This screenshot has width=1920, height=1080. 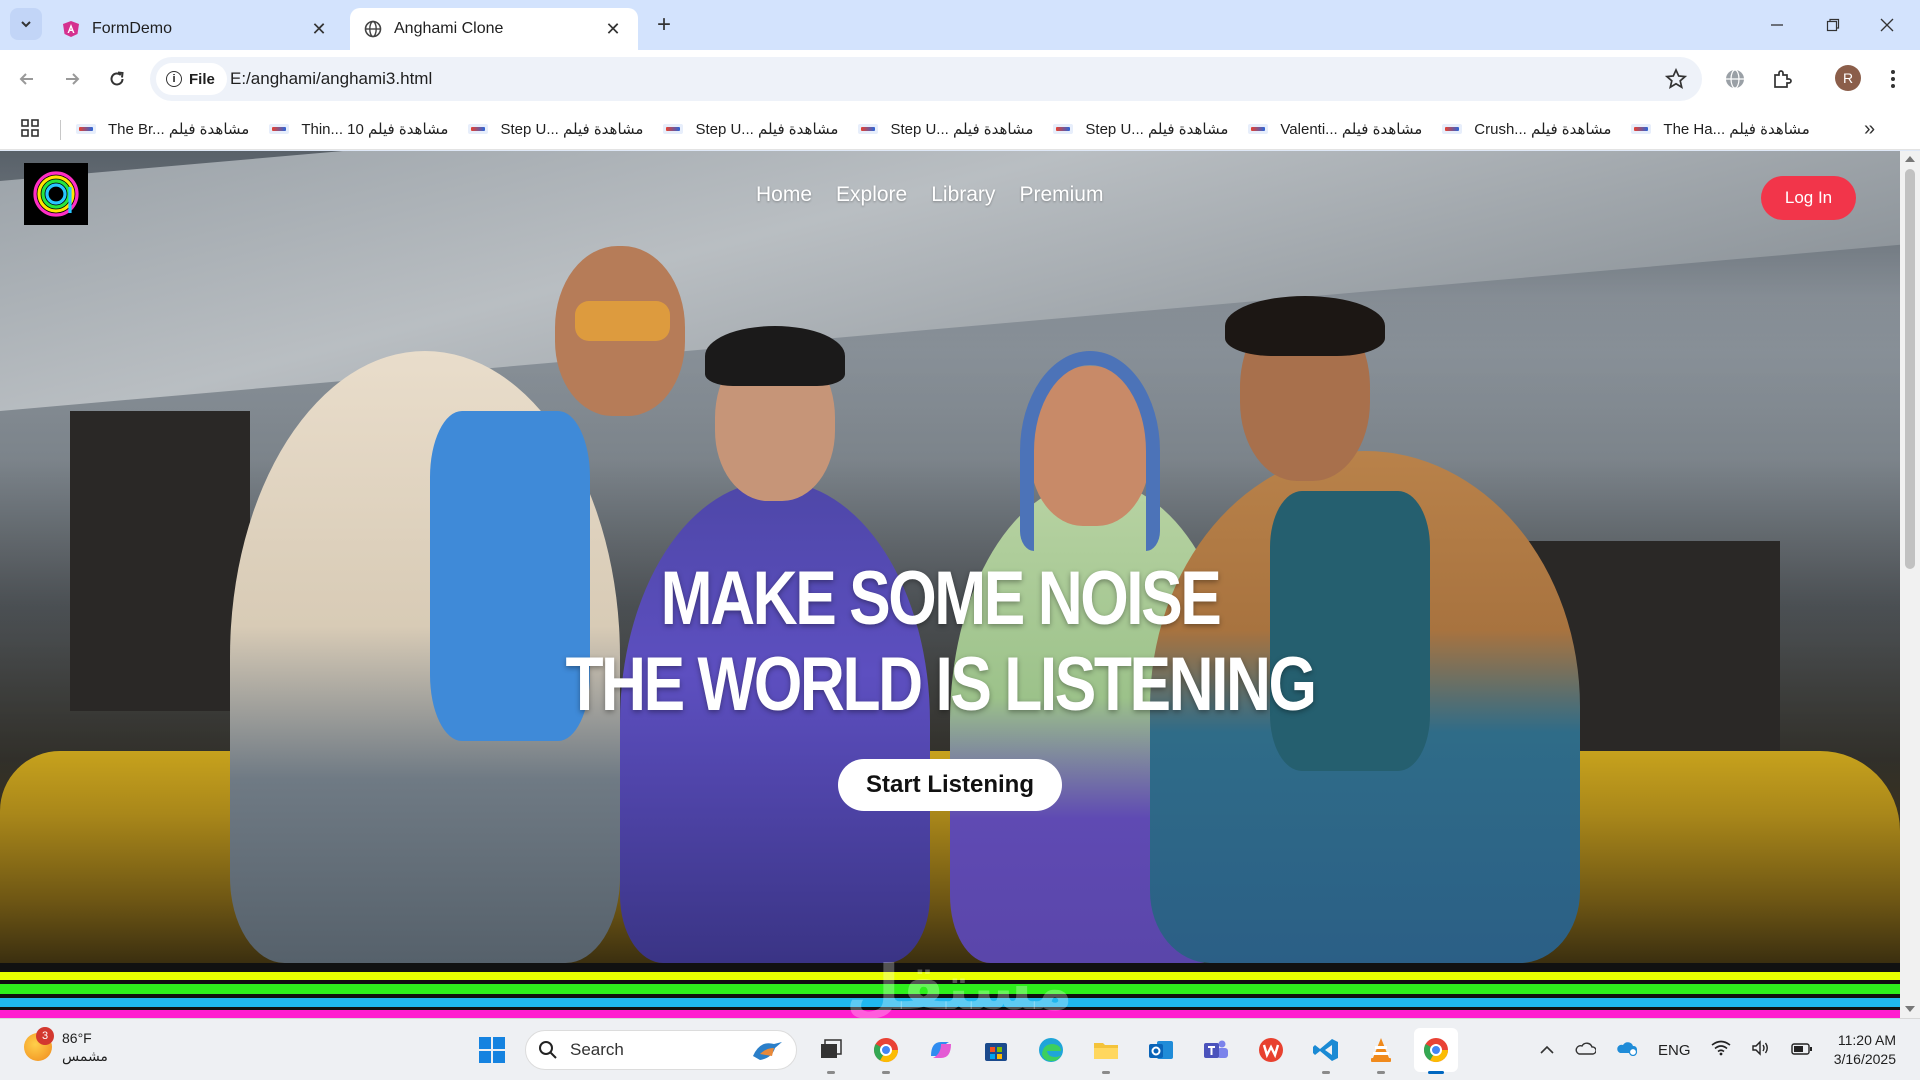 What do you see at coordinates (548, 1050) in the screenshot?
I see `search-icon` at bounding box center [548, 1050].